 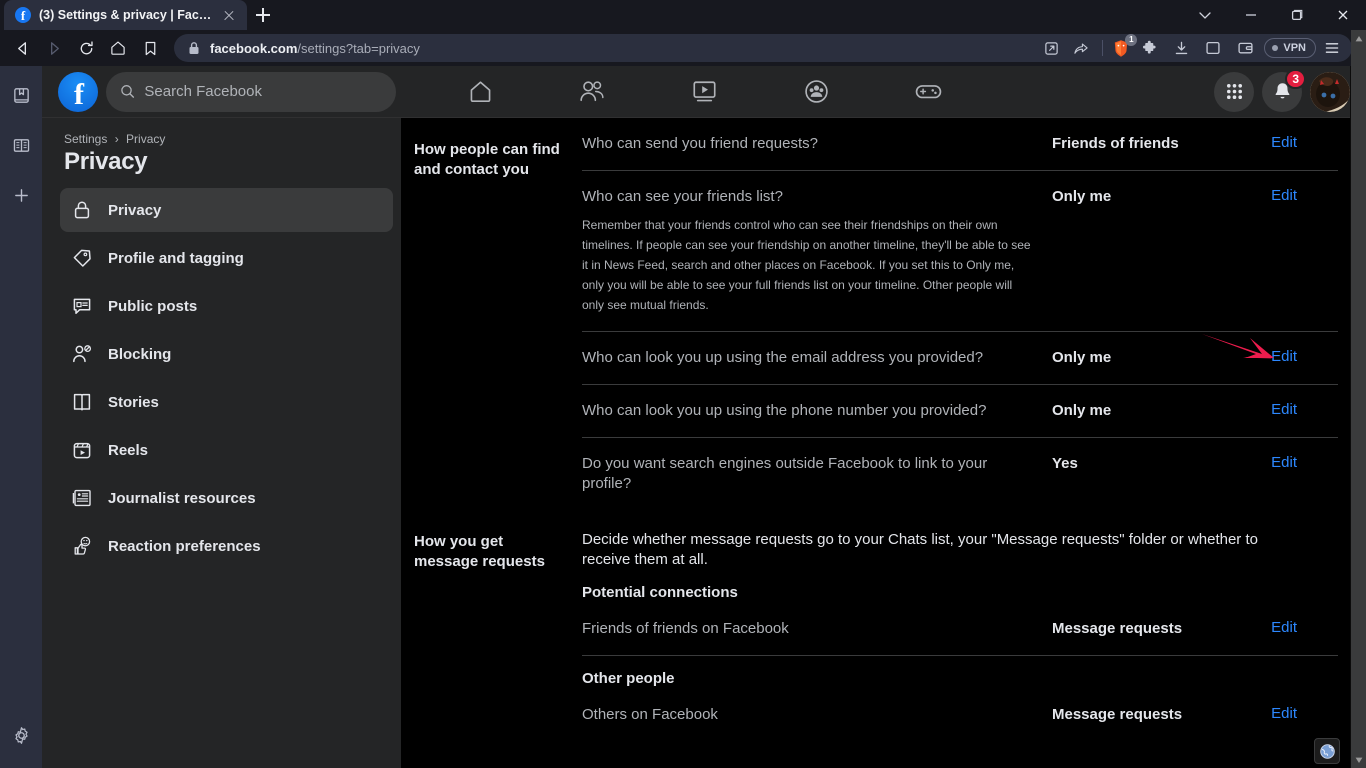 What do you see at coordinates (1082, 196) in the screenshot?
I see `setting-value: Only me` at bounding box center [1082, 196].